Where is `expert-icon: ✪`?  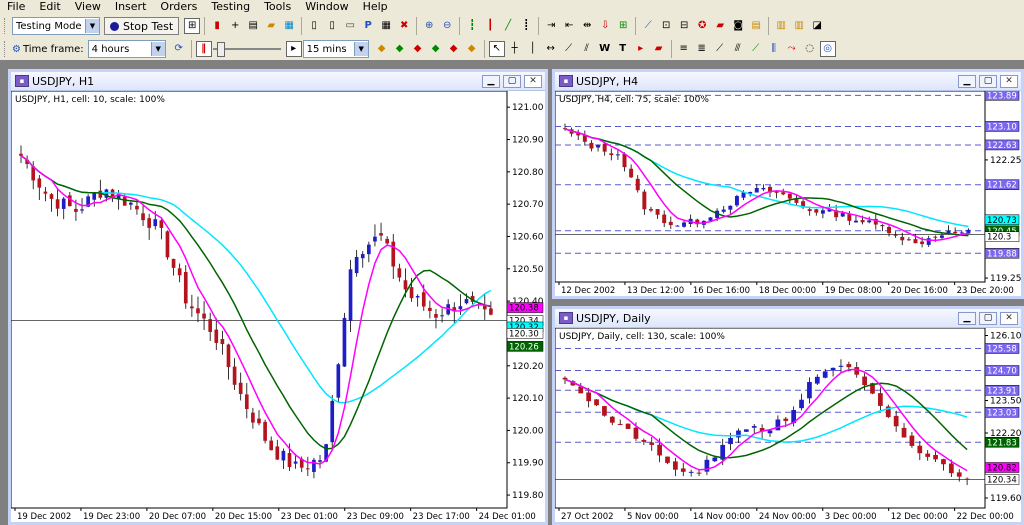
expert-icon: ✪ is located at coordinates (702, 26).